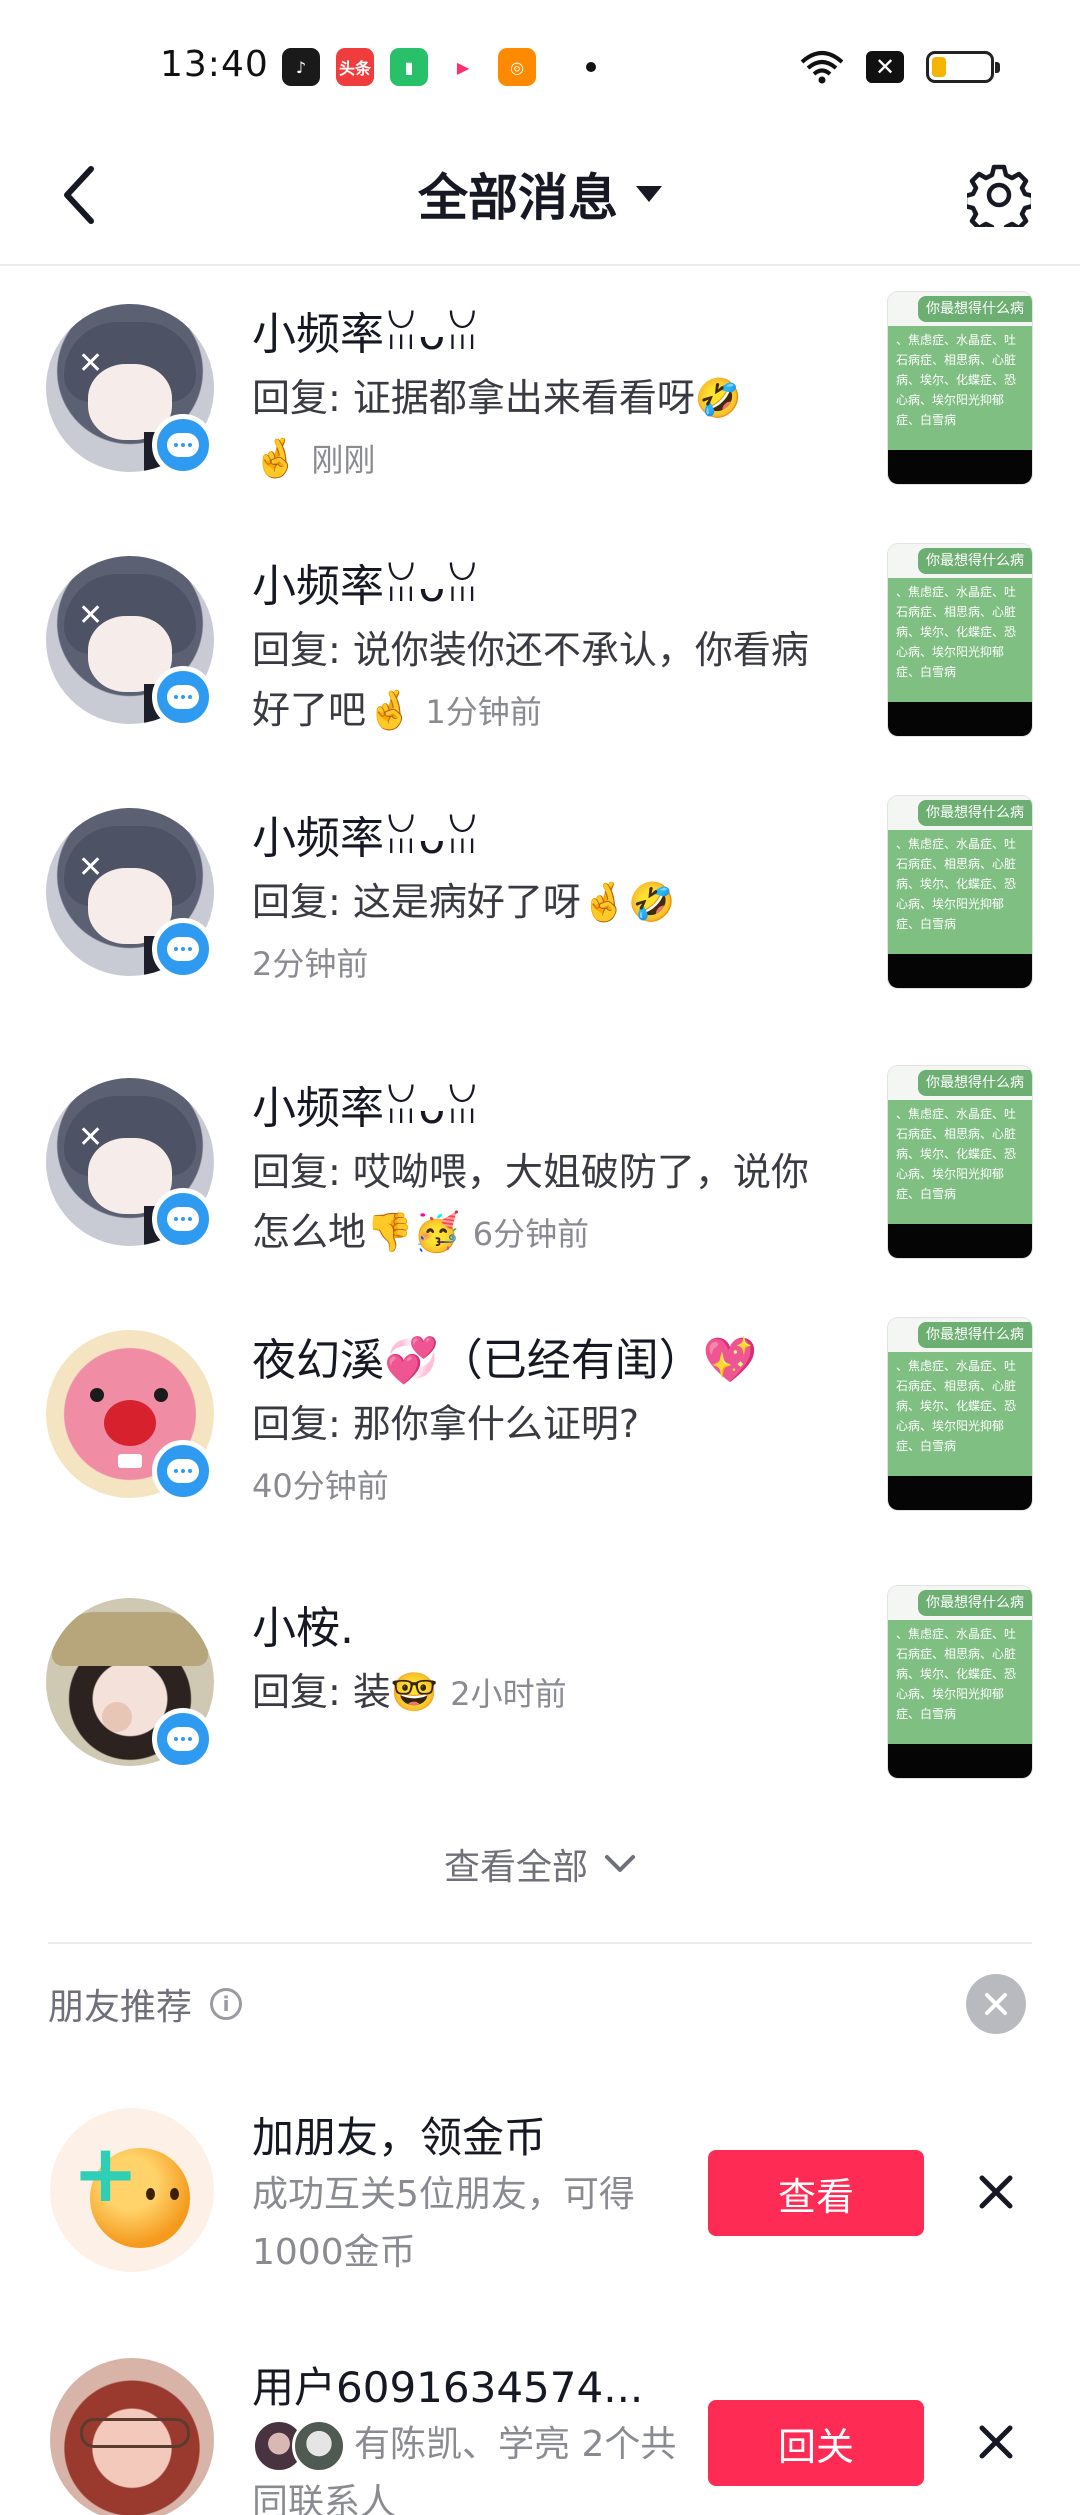 The height and width of the screenshot is (2515, 1080). I want to click on section-divider, so click(540, 1943).